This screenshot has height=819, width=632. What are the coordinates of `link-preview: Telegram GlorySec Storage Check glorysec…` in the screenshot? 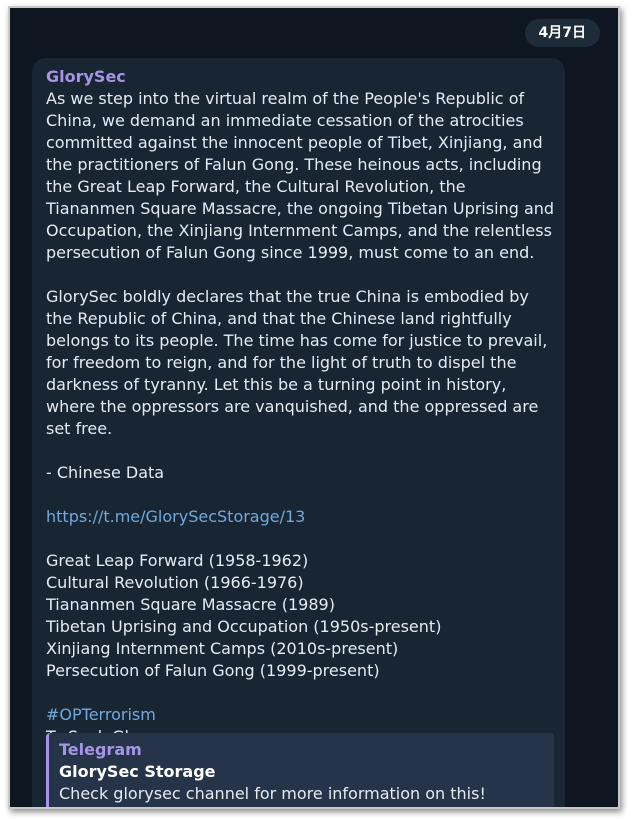 It's located at (300, 770).